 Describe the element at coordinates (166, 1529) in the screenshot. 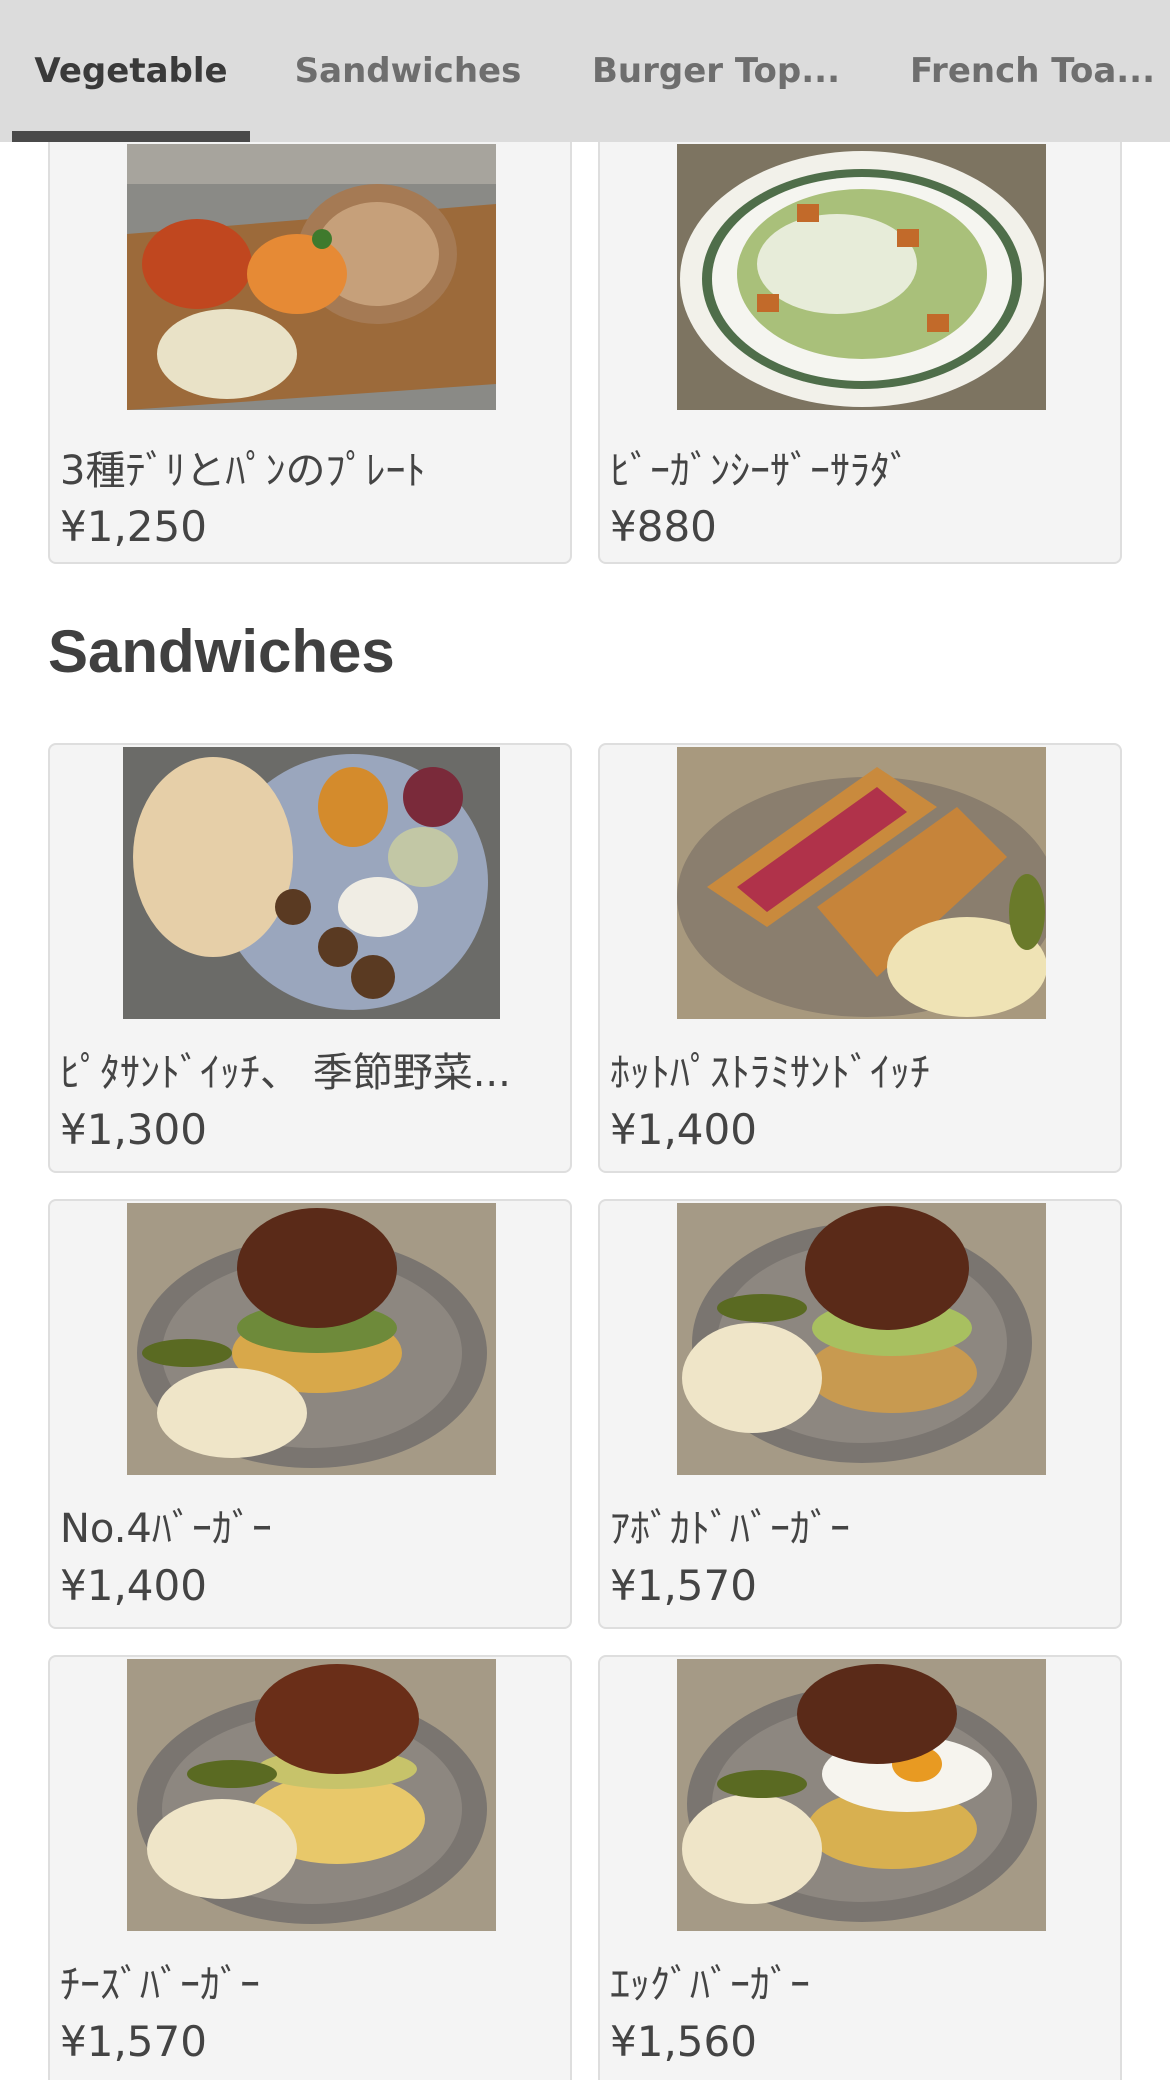

I see `item-name: No.4ﾊﾞｰｶﾞｰ` at that location.